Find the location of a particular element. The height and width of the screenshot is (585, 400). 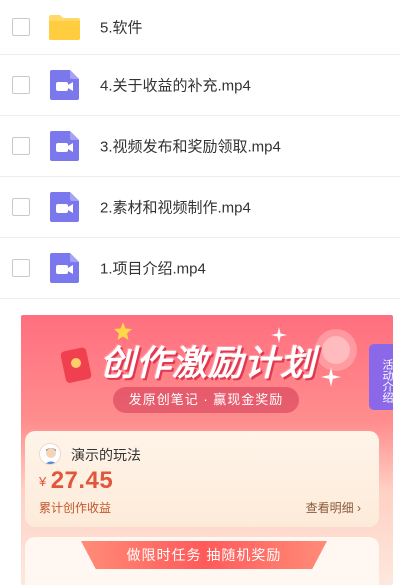

promo-title: 创作激励计划 is located at coordinates (207, 364).